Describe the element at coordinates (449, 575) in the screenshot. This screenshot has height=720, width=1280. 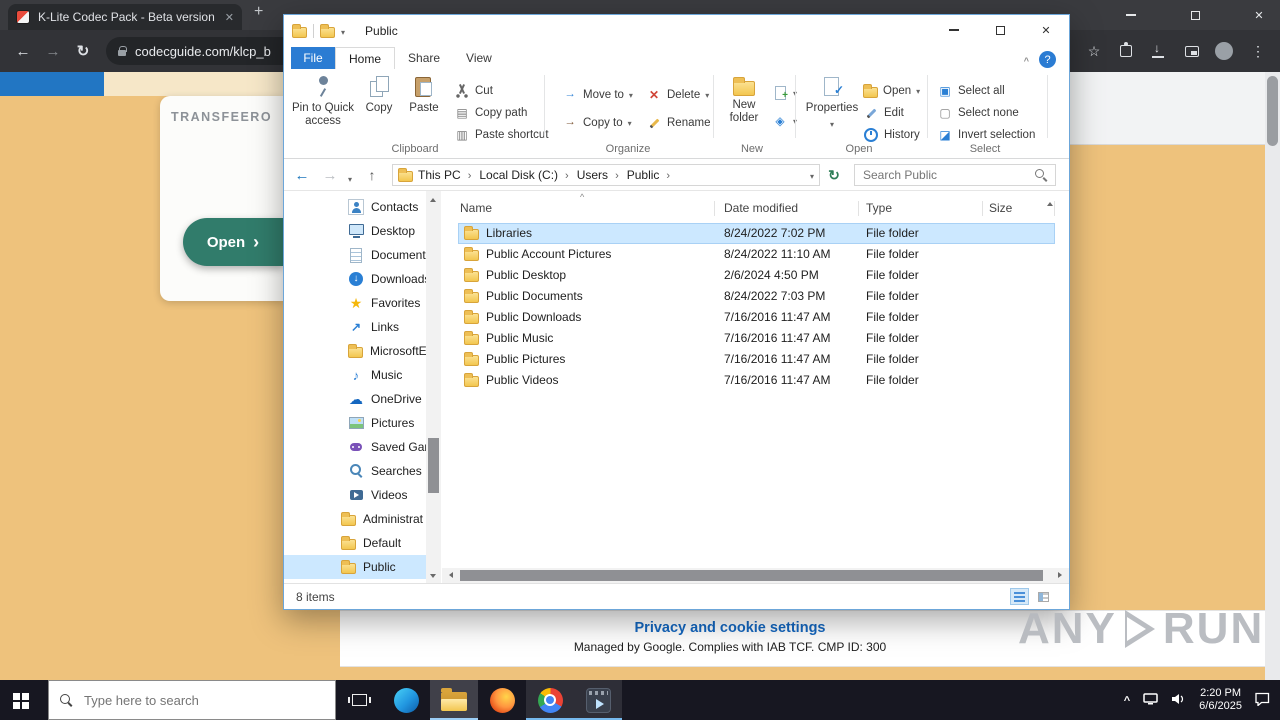
I see `scroll-left-icon` at that location.